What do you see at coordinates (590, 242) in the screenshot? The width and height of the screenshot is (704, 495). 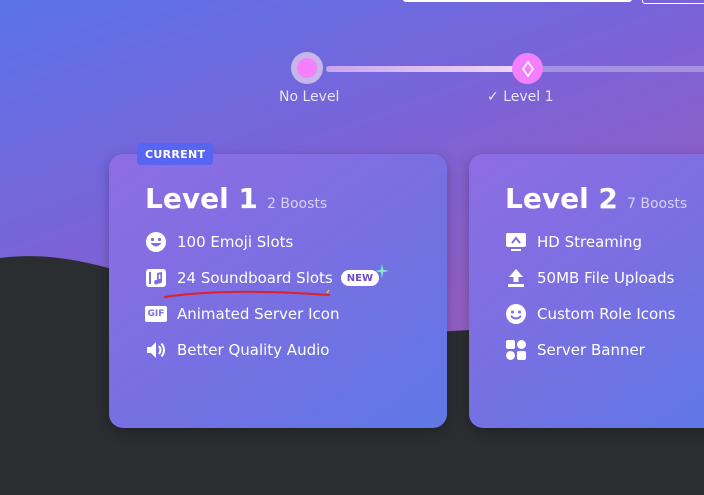 I see `perk-label: HD Streaming` at bounding box center [590, 242].